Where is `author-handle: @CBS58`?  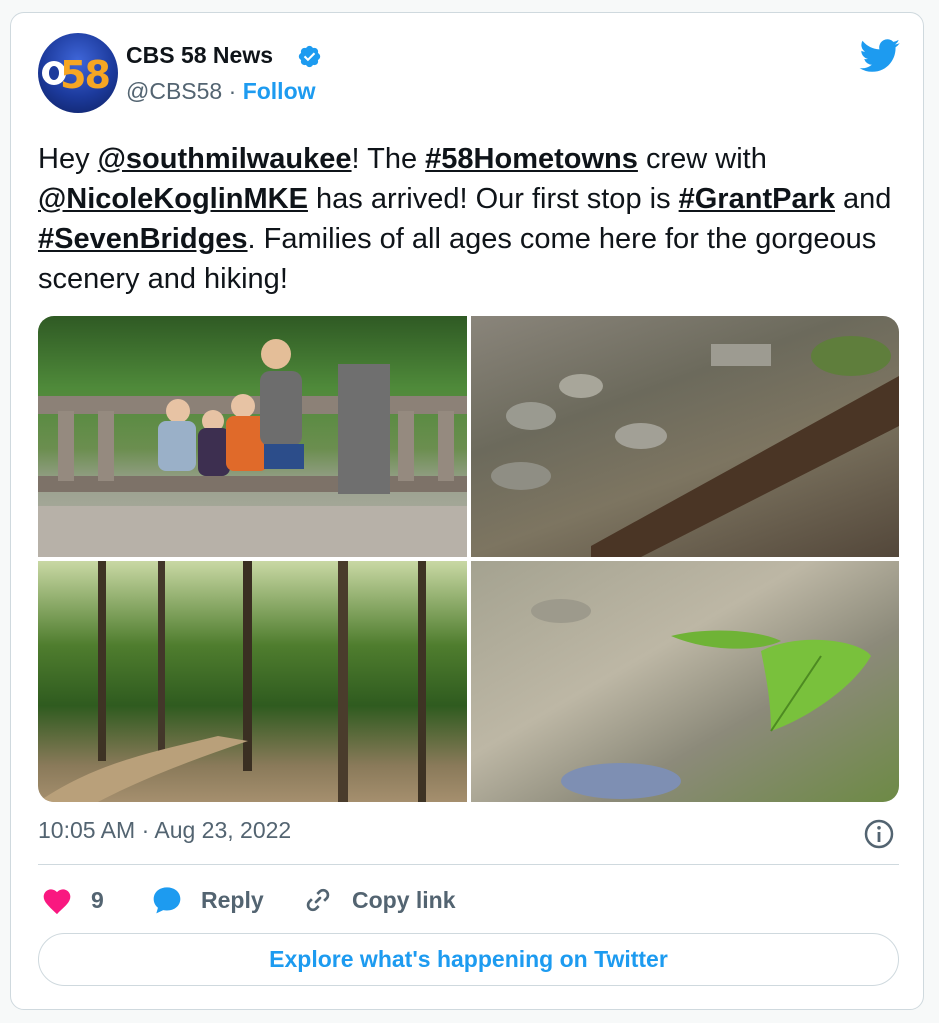
author-handle: @CBS58 is located at coordinates (174, 91).